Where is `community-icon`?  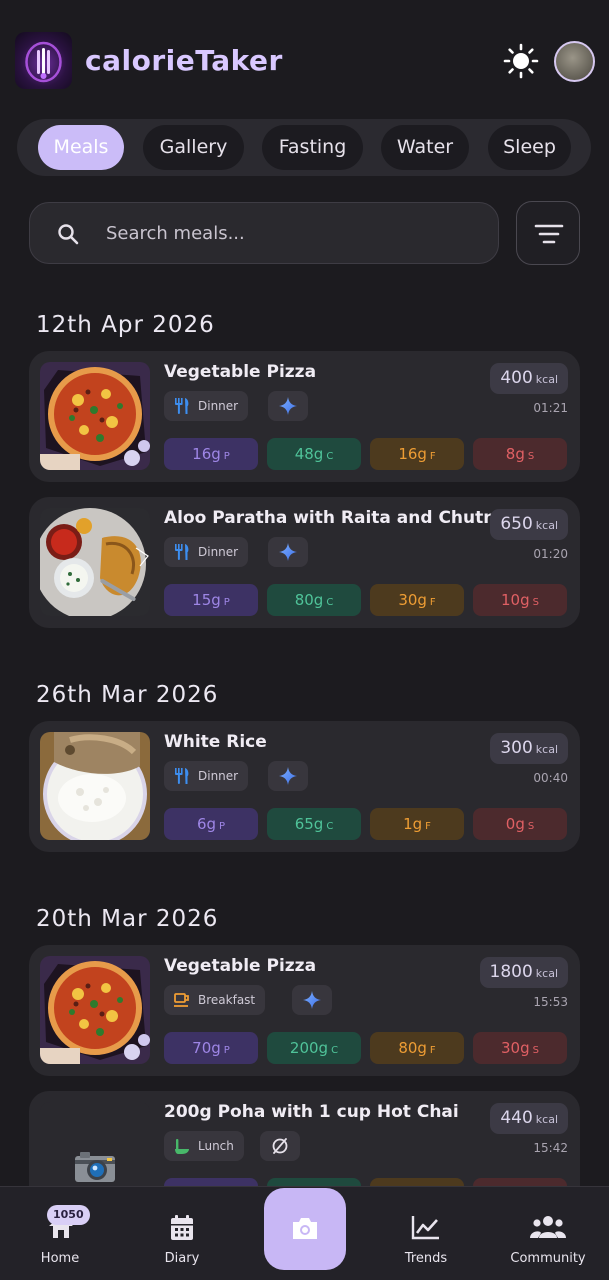 community-icon is located at coordinates (548, 1227).